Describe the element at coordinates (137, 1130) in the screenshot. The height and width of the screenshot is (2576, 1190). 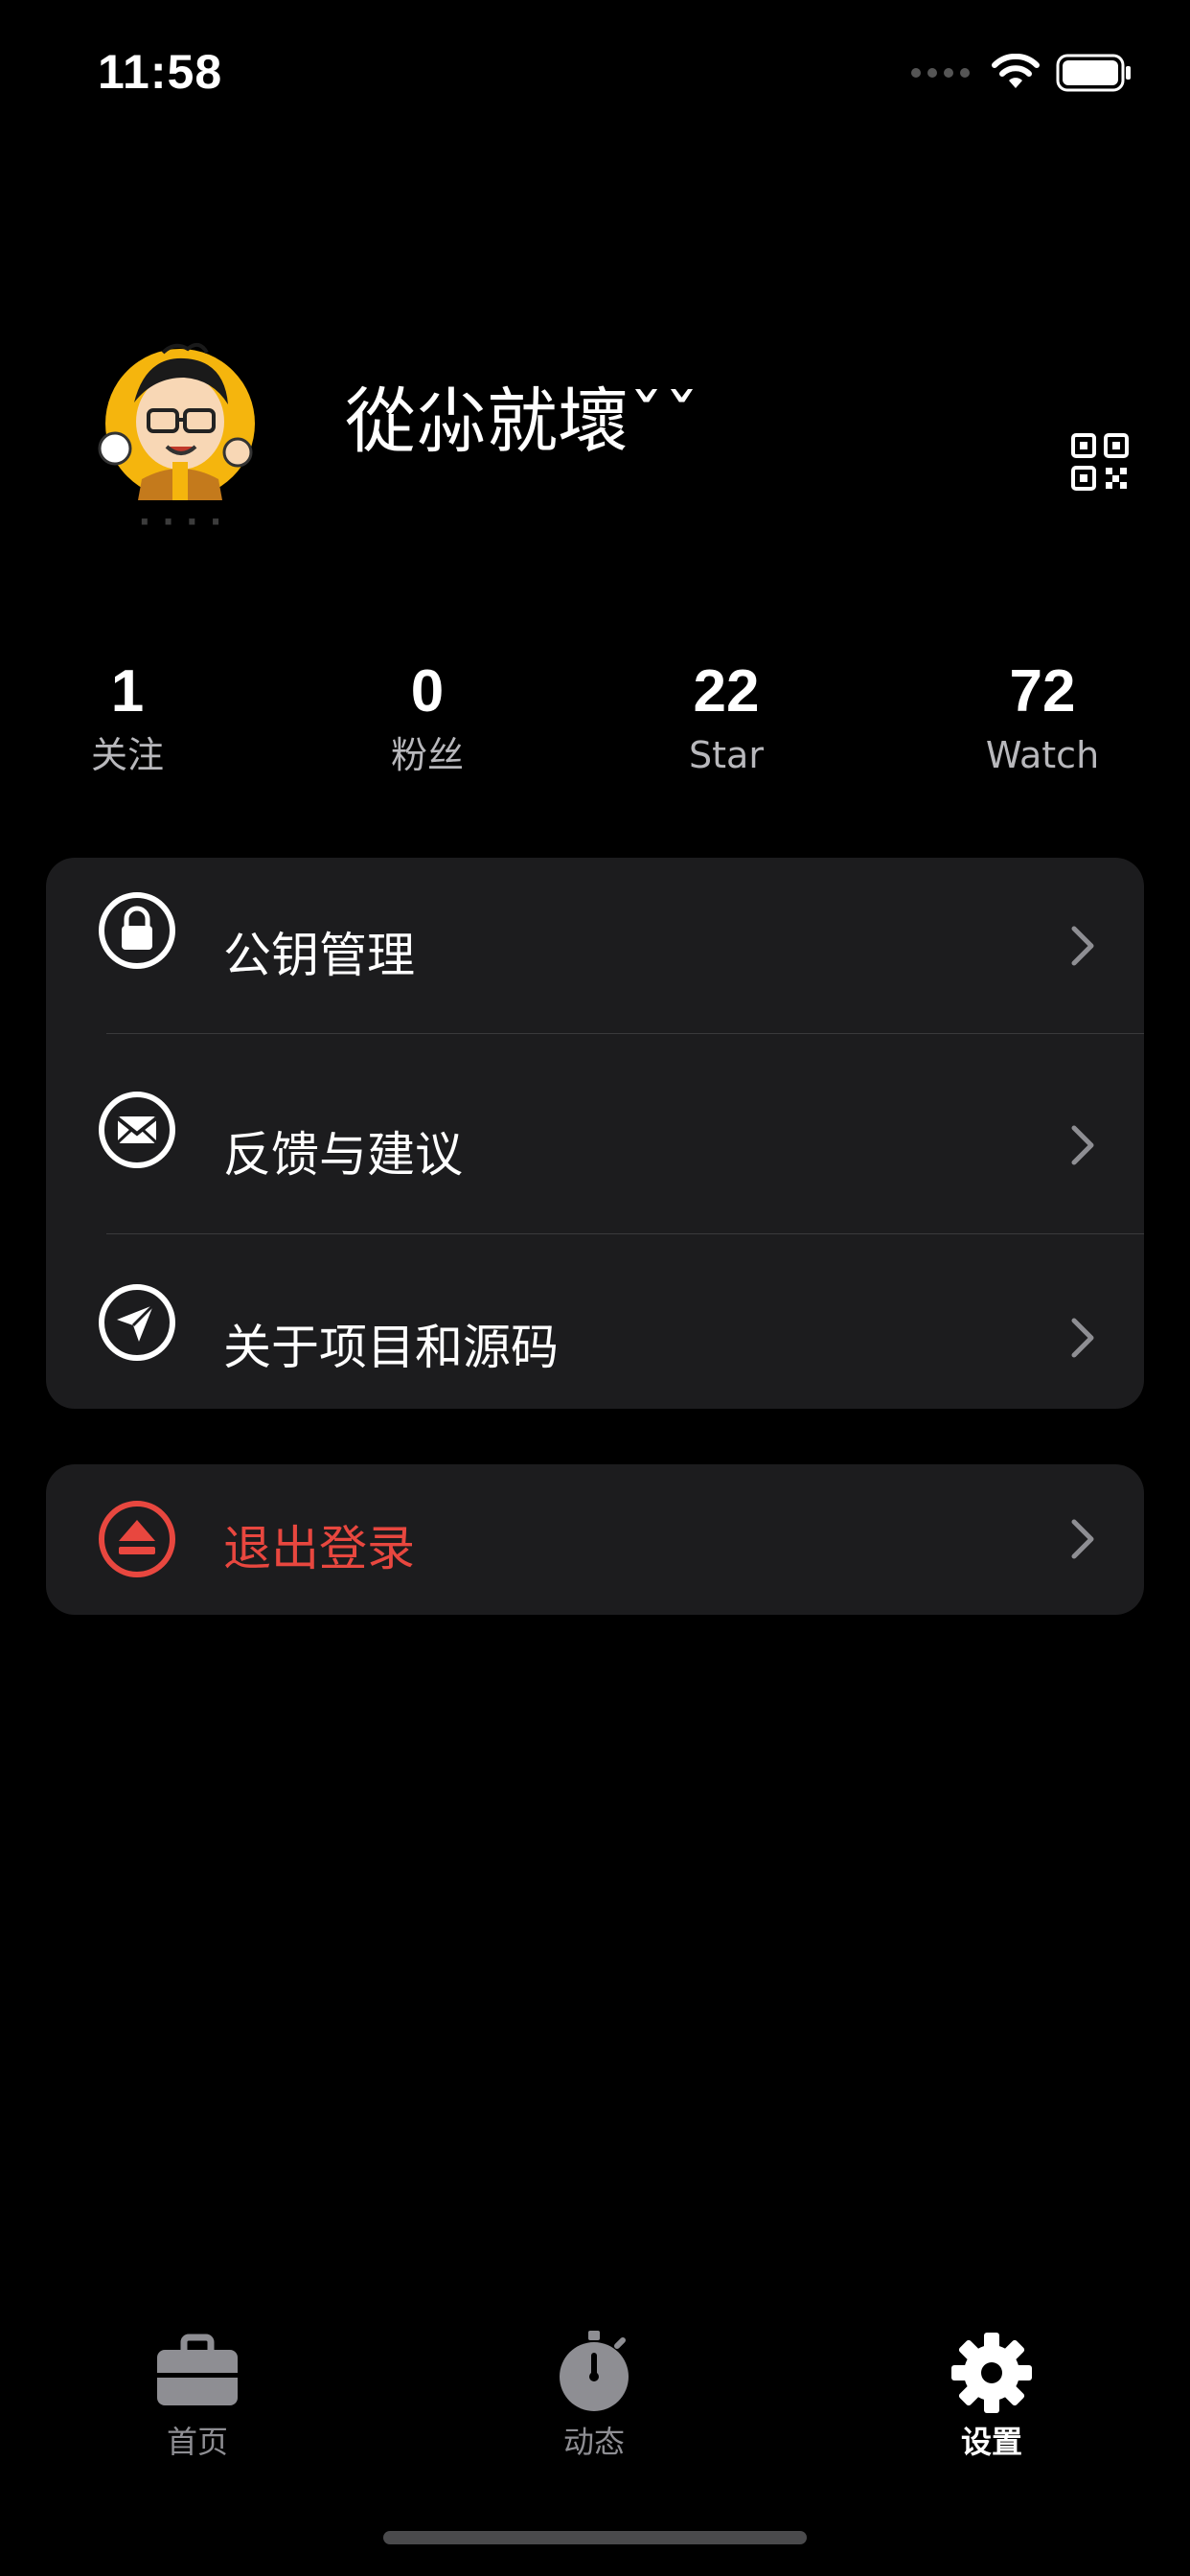
I see `mail-icon` at that location.